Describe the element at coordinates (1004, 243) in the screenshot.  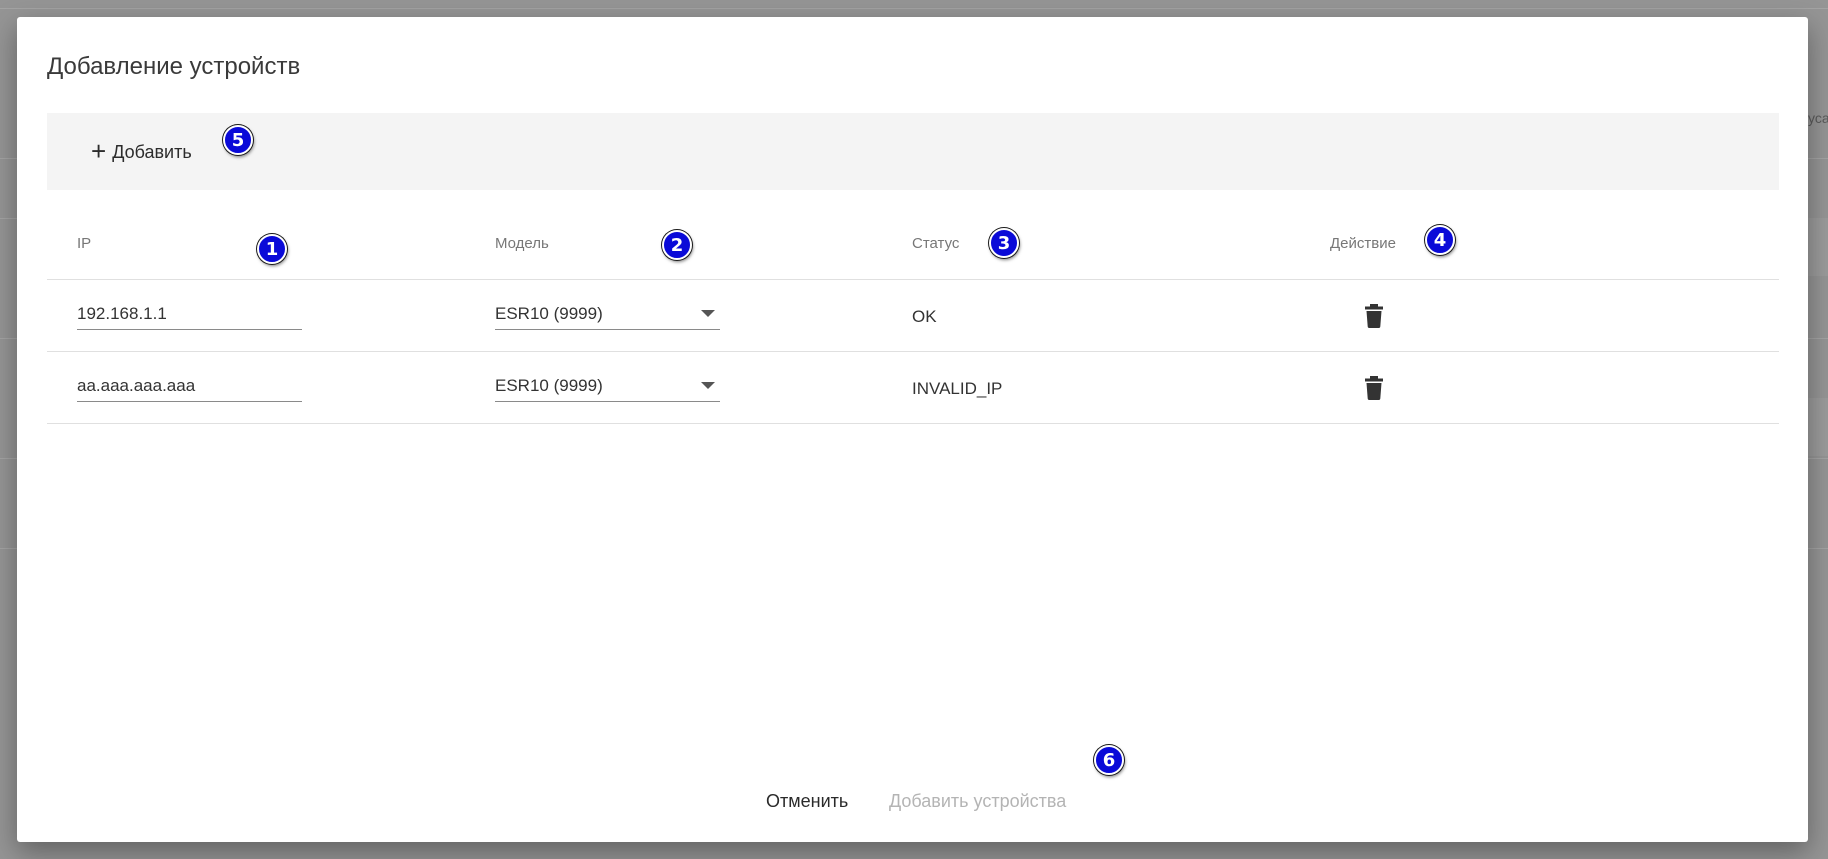
I see `annotation-marker-3: 3` at that location.